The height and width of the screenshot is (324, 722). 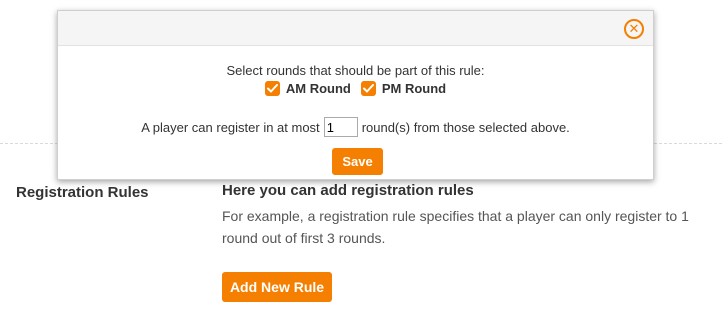 I want to click on section-heading: Here you can add registration rules, so click(x=348, y=190).